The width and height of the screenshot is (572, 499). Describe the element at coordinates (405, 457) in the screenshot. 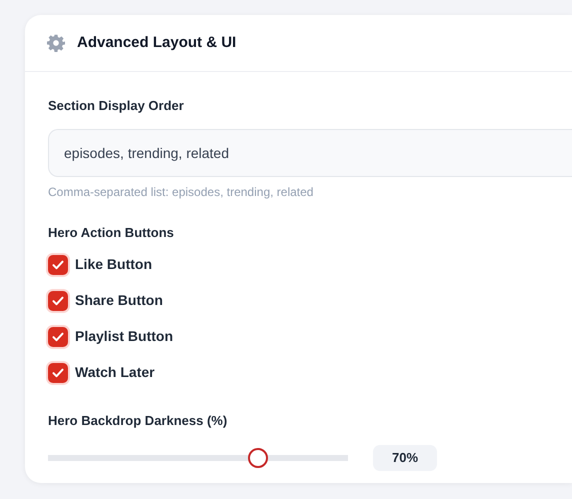

I see `slider-value: 70%` at that location.